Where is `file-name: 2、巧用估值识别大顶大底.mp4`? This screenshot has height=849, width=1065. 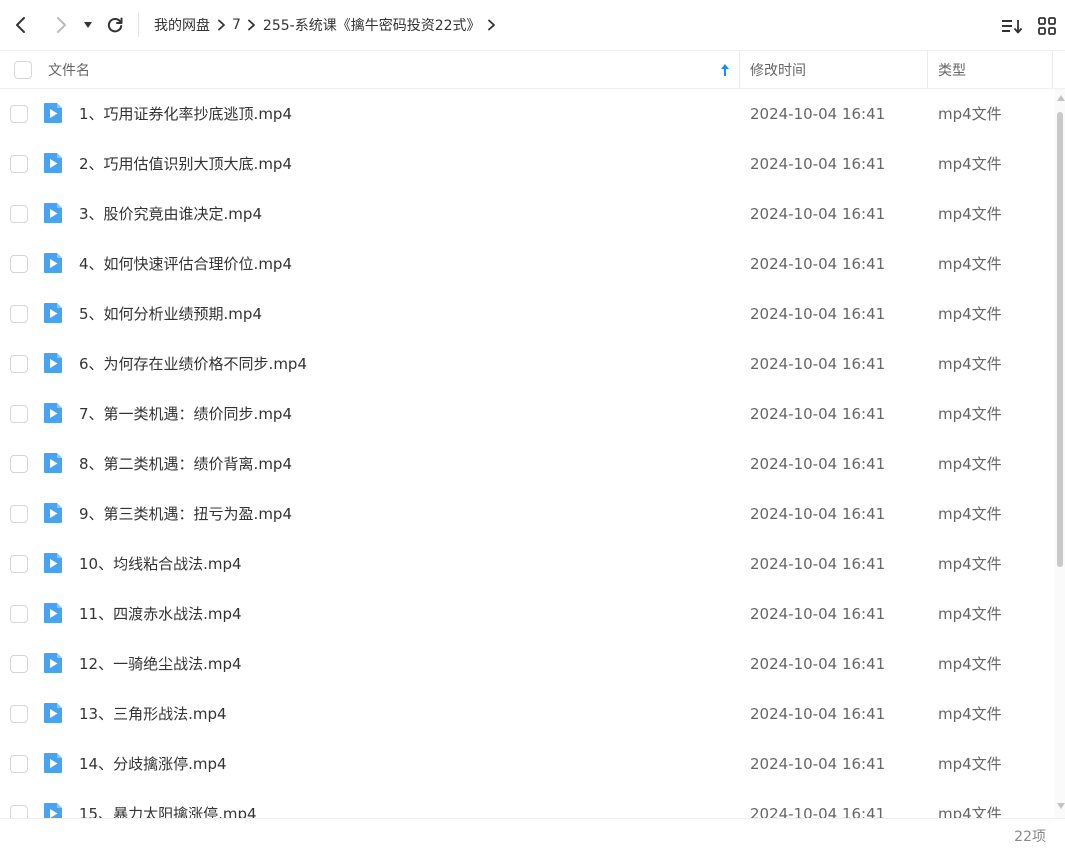 file-name: 2、巧用估值识别大顶大底.mp4 is located at coordinates (185, 164).